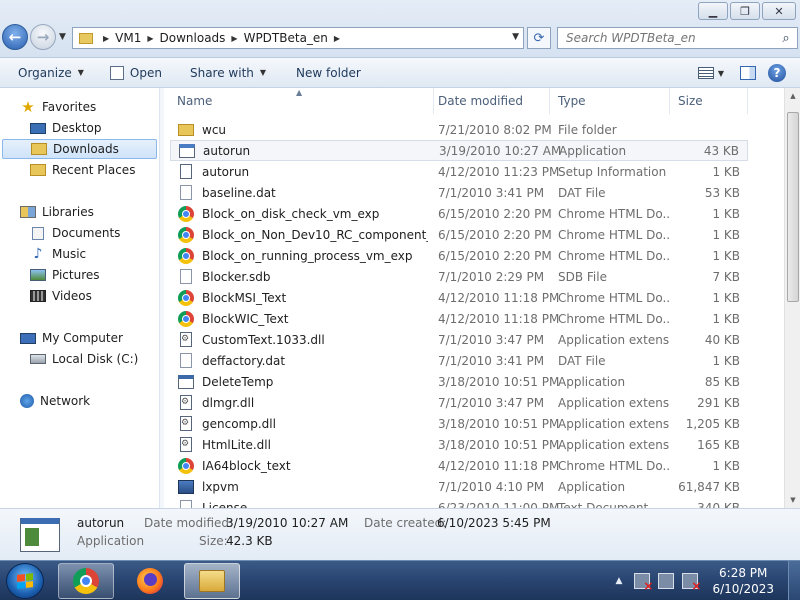  I want to click on nav-favorites: ★ Favorites, so click(79, 107).